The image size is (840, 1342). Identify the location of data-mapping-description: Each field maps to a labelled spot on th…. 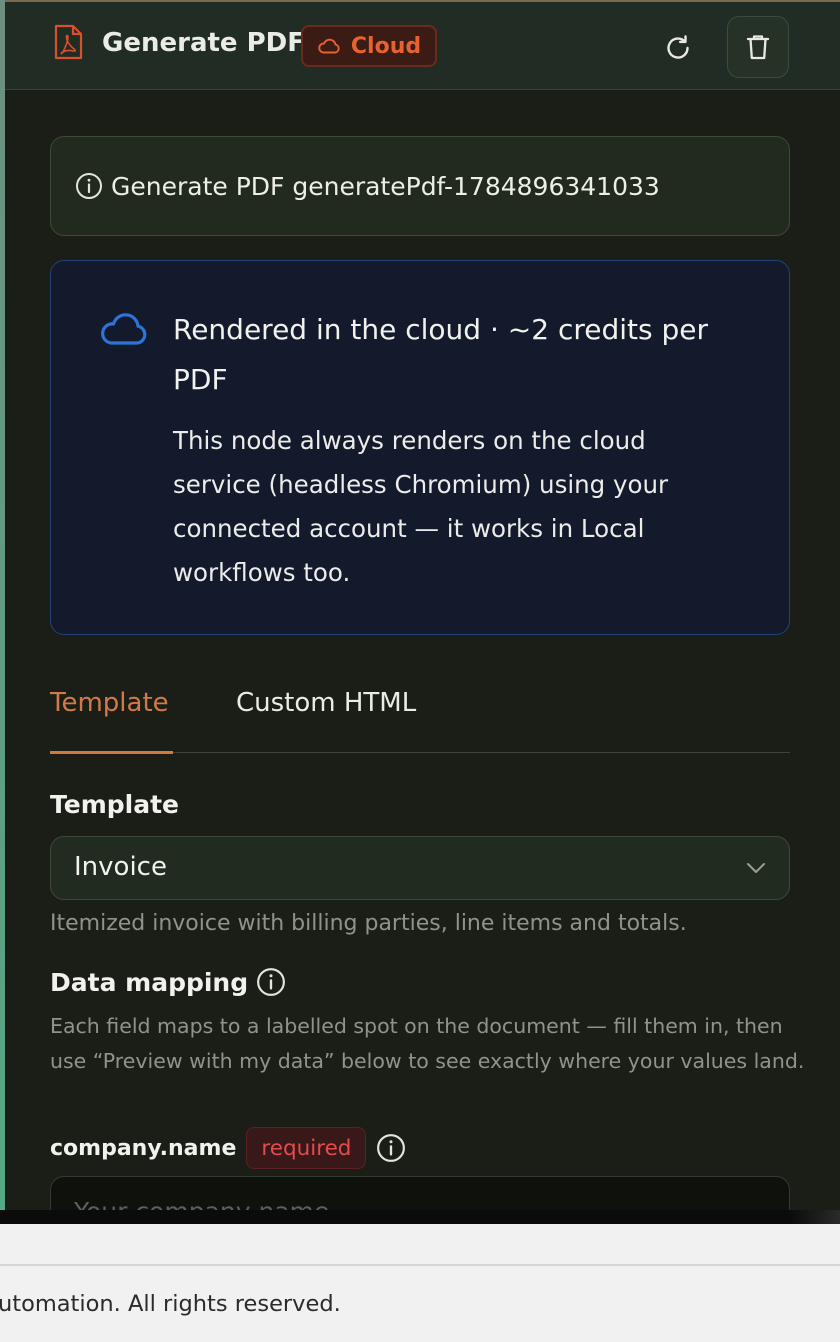
(427, 1043).